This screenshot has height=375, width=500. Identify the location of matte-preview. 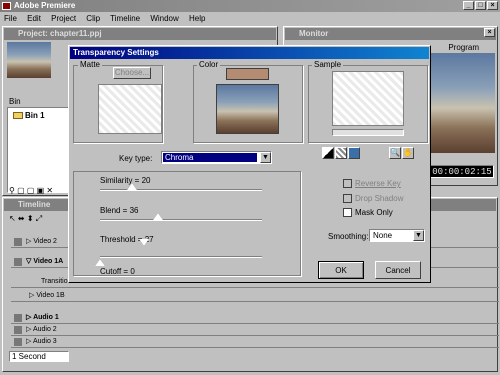
(130, 109).